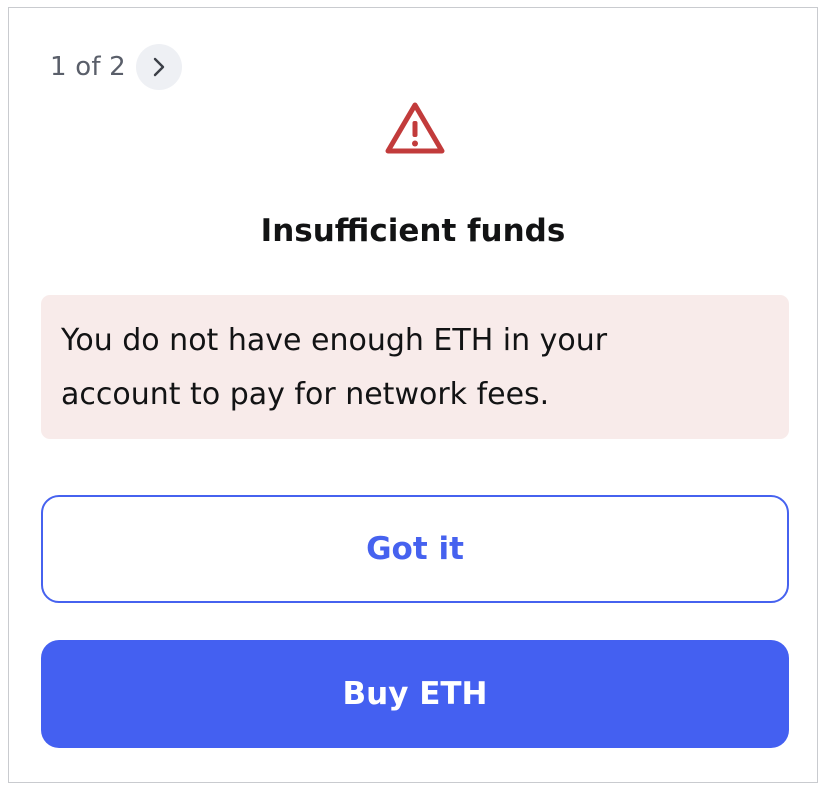 This screenshot has width=826, height=790. What do you see at coordinates (413, 231) in the screenshot?
I see `dialog-title: Insufficient funds` at bounding box center [413, 231].